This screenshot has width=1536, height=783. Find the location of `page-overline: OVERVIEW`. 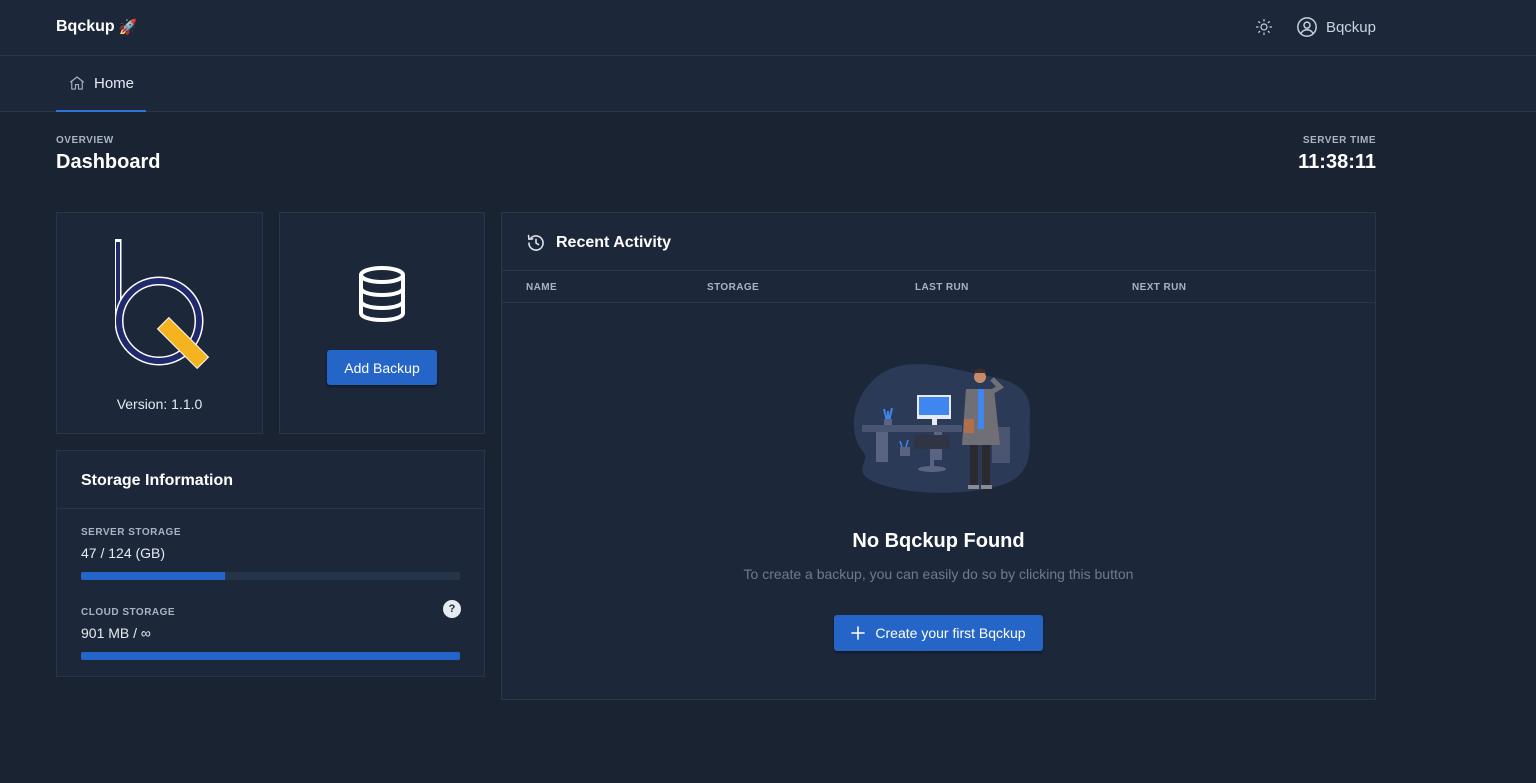

page-overline: OVERVIEW is located at coordinates (85, 140).